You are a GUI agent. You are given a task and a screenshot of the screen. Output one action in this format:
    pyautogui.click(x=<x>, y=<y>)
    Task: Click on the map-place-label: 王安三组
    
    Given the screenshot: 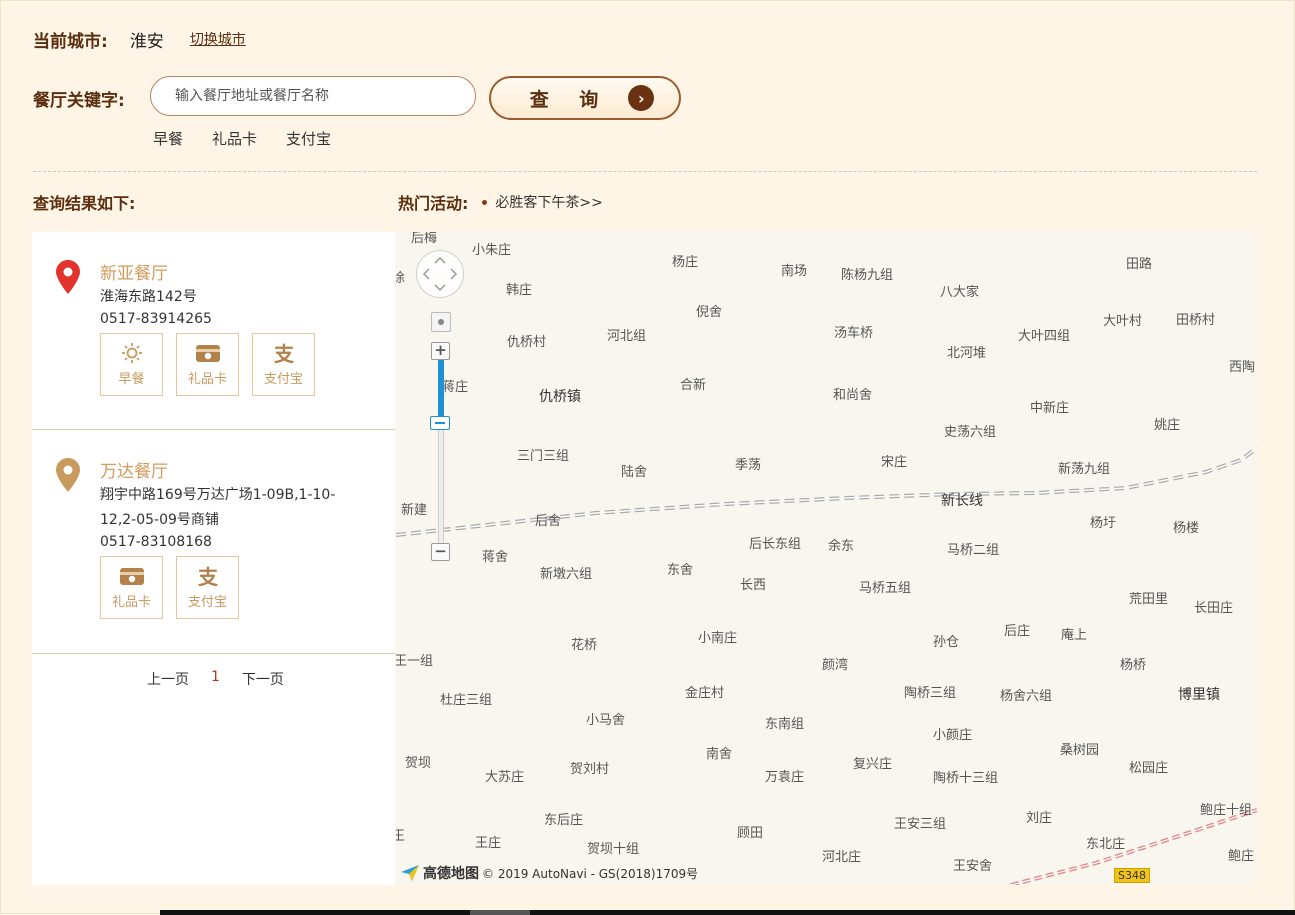 What is the action you would take?
    pyautogui.click(x=920, y=824)
    